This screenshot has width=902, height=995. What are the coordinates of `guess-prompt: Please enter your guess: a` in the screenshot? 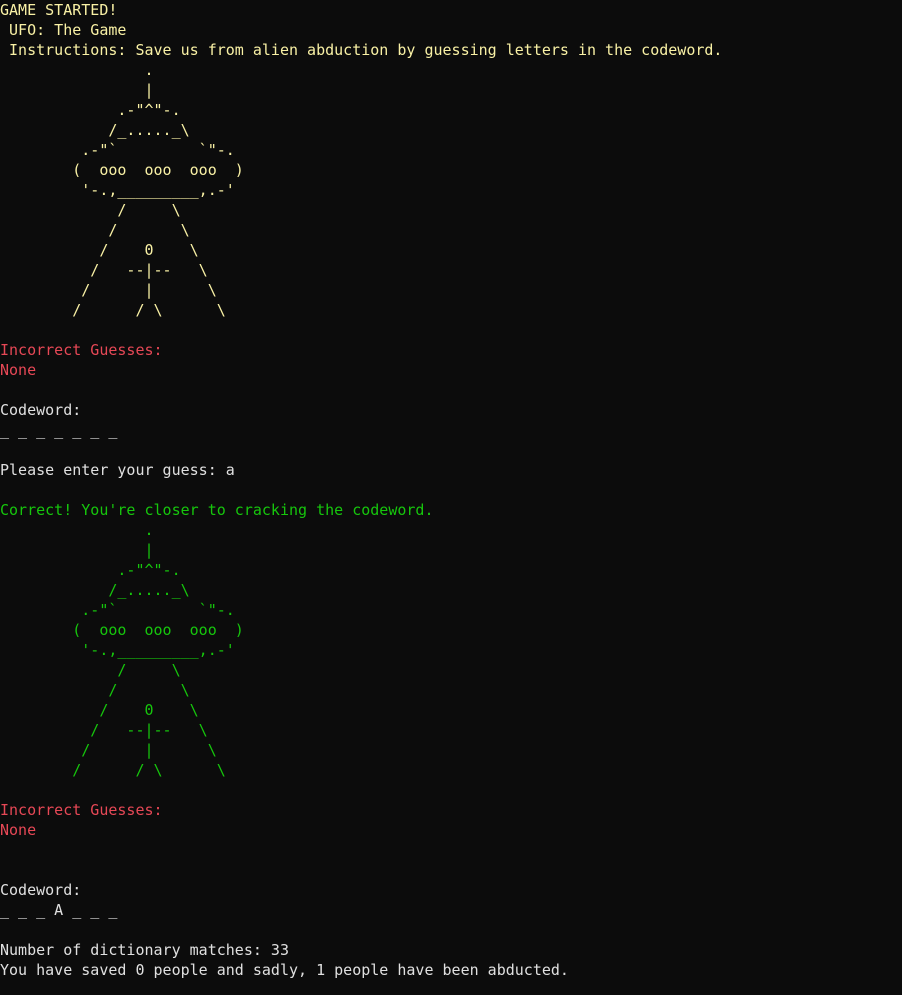 It's located at (451, 470).